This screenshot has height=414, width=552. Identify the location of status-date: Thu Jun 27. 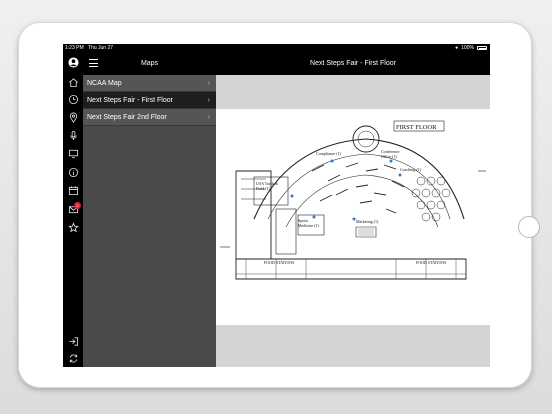
(101, 48).